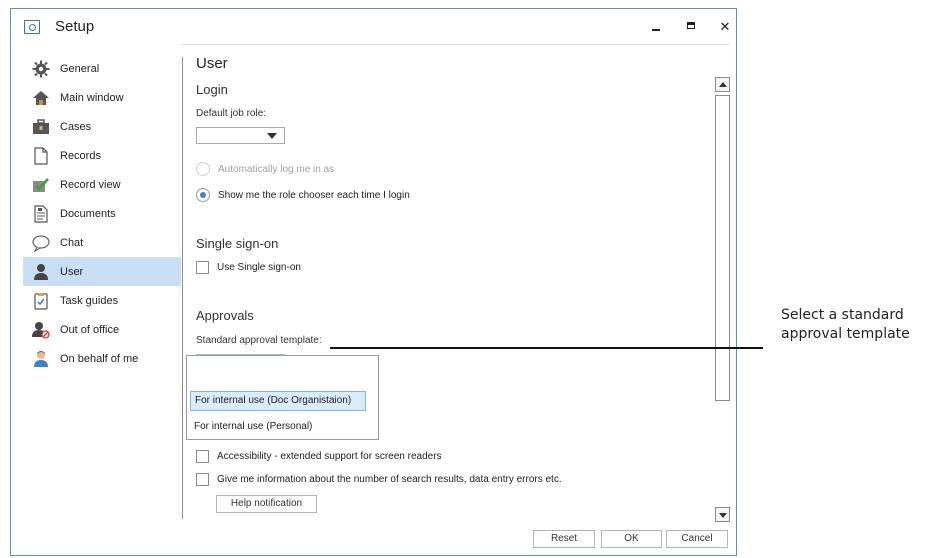 Image resolution: width=931 pixels, height=558 pixels. Describe the element at coordinates (41, 185) in the screenshot. I see `checkmark-icon` at that location.